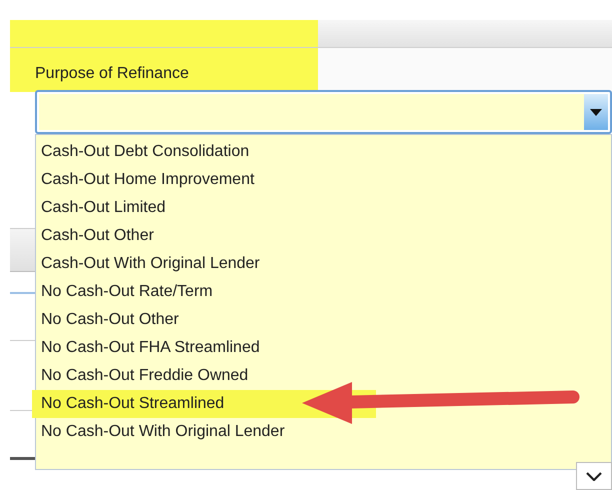 The width and height of the screenshot is (612, 490). Describe the element at coordinates (323, 292) in the screenshot. I see `dropdown-option: No Cash-Out Rate/Term` at that location.